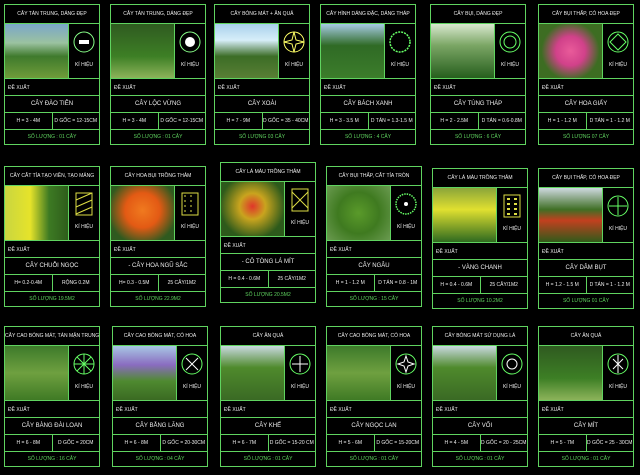 Image resolution: width=640 pixels, height=475 pixels. What do you see at coordinates (262, 104) in the screenshot?
I see `plant-name: CÂY XOÀI` at bounding box center [262, 104].